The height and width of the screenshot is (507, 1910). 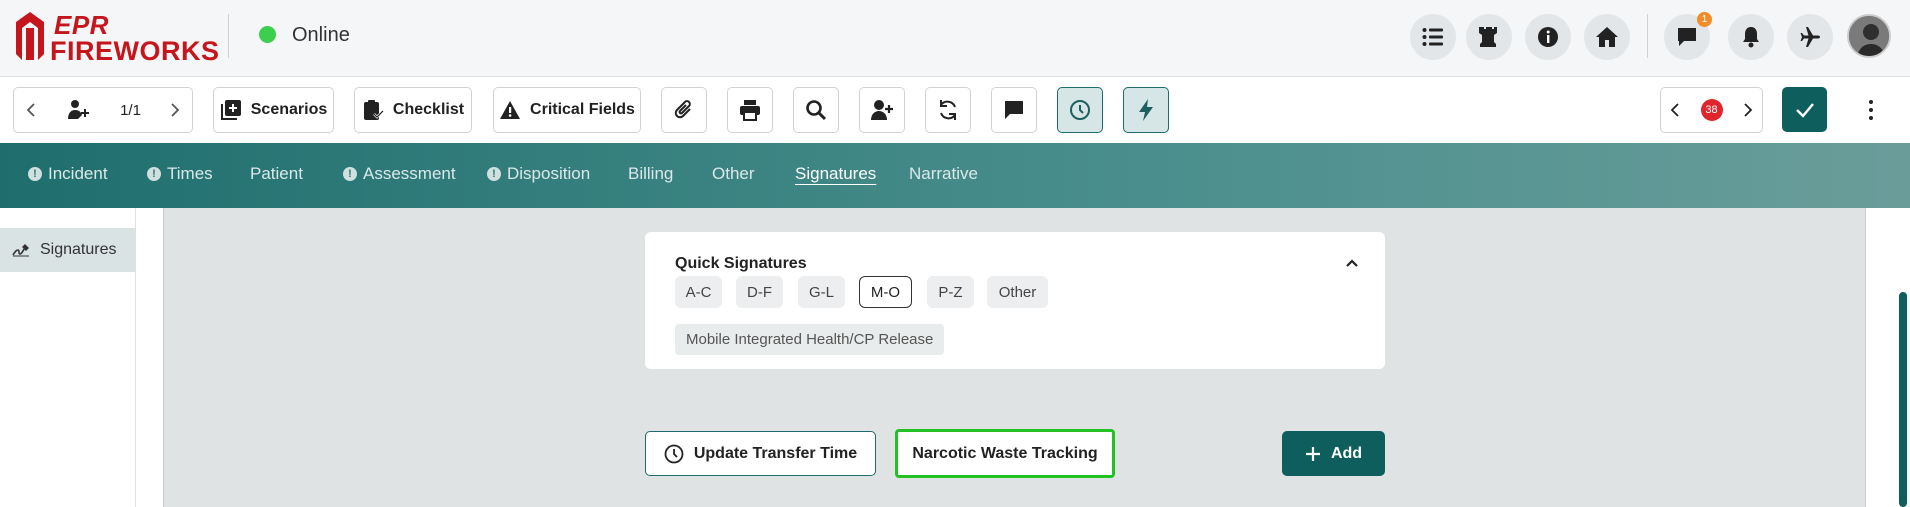 What do you see at coordinates (1688, 36) in the screenshot?
I see `messages-button: 1` at bounding box center [1688, 36].